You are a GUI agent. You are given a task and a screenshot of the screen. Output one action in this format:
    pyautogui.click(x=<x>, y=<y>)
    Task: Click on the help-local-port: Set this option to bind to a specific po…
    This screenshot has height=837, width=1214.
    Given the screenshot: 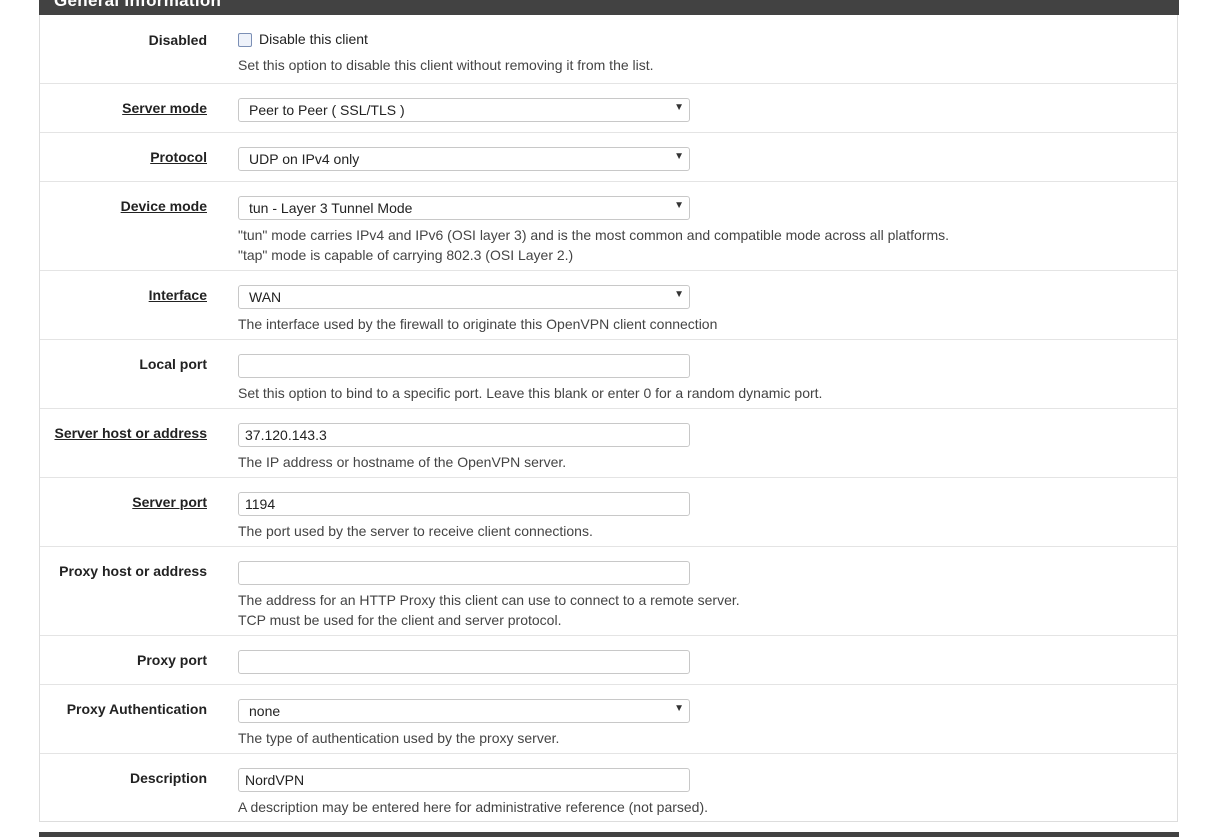 What is the action you would take?
    pyautogui.click(x=530, y=393)
    